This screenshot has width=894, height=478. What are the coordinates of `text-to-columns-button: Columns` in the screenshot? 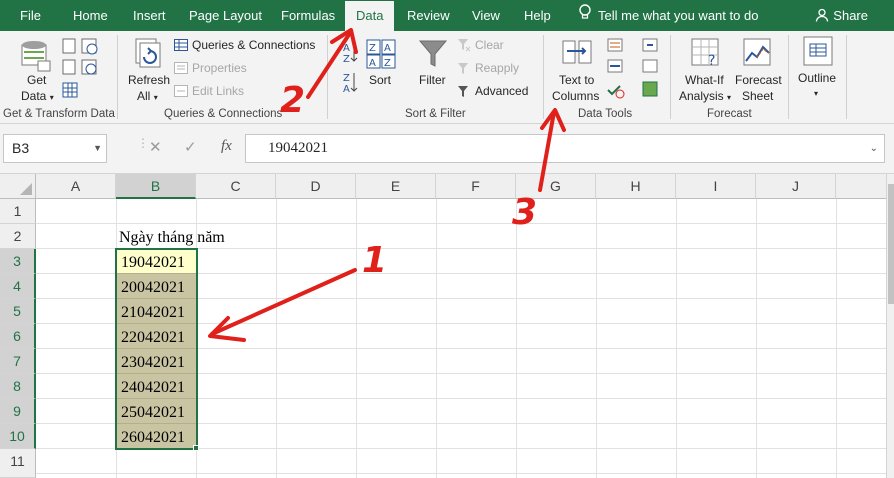 It's located at (575, 96).